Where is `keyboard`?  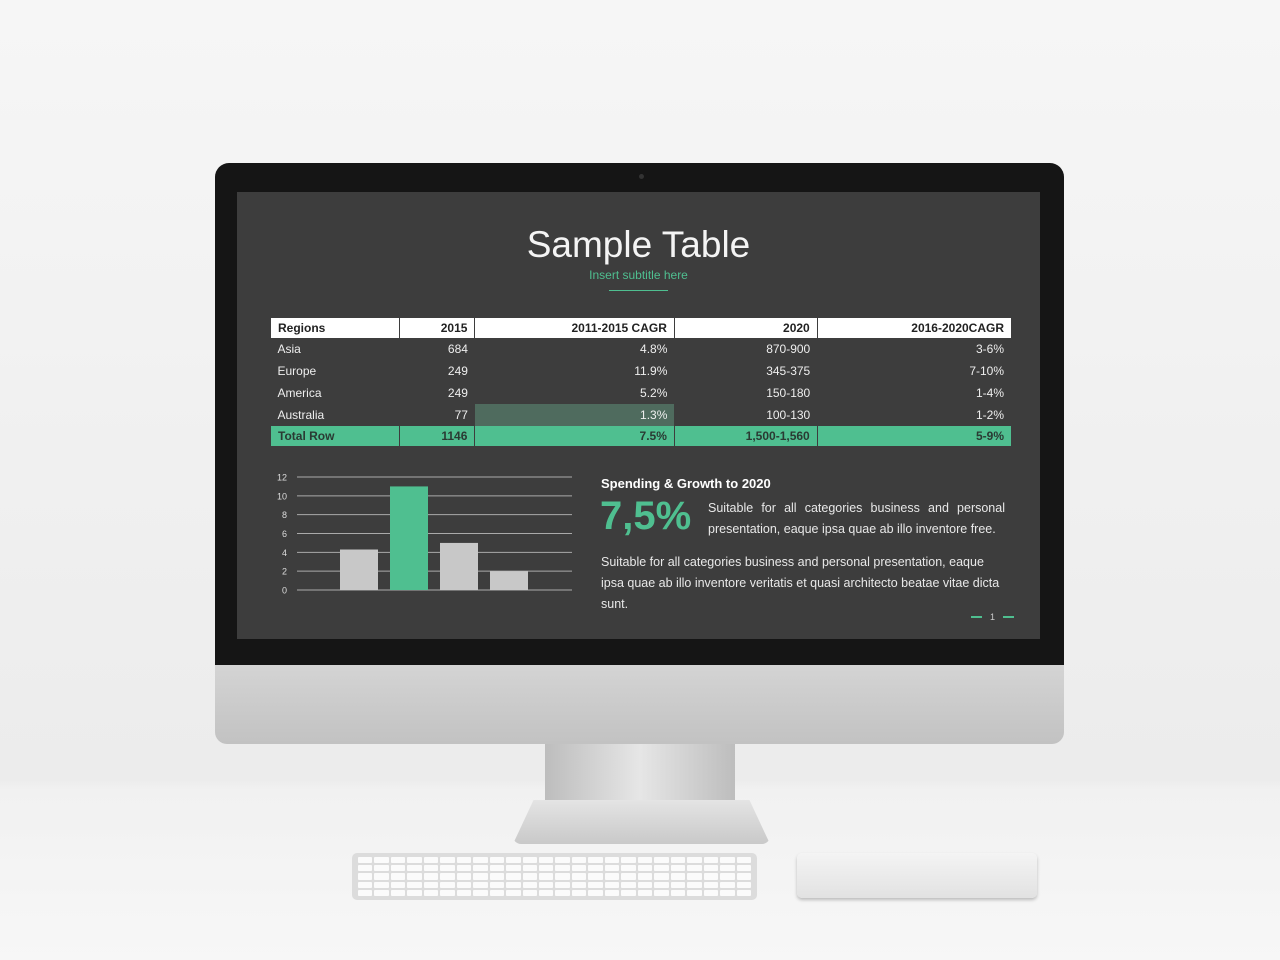
keyboard is located at coordinates (554, 876).